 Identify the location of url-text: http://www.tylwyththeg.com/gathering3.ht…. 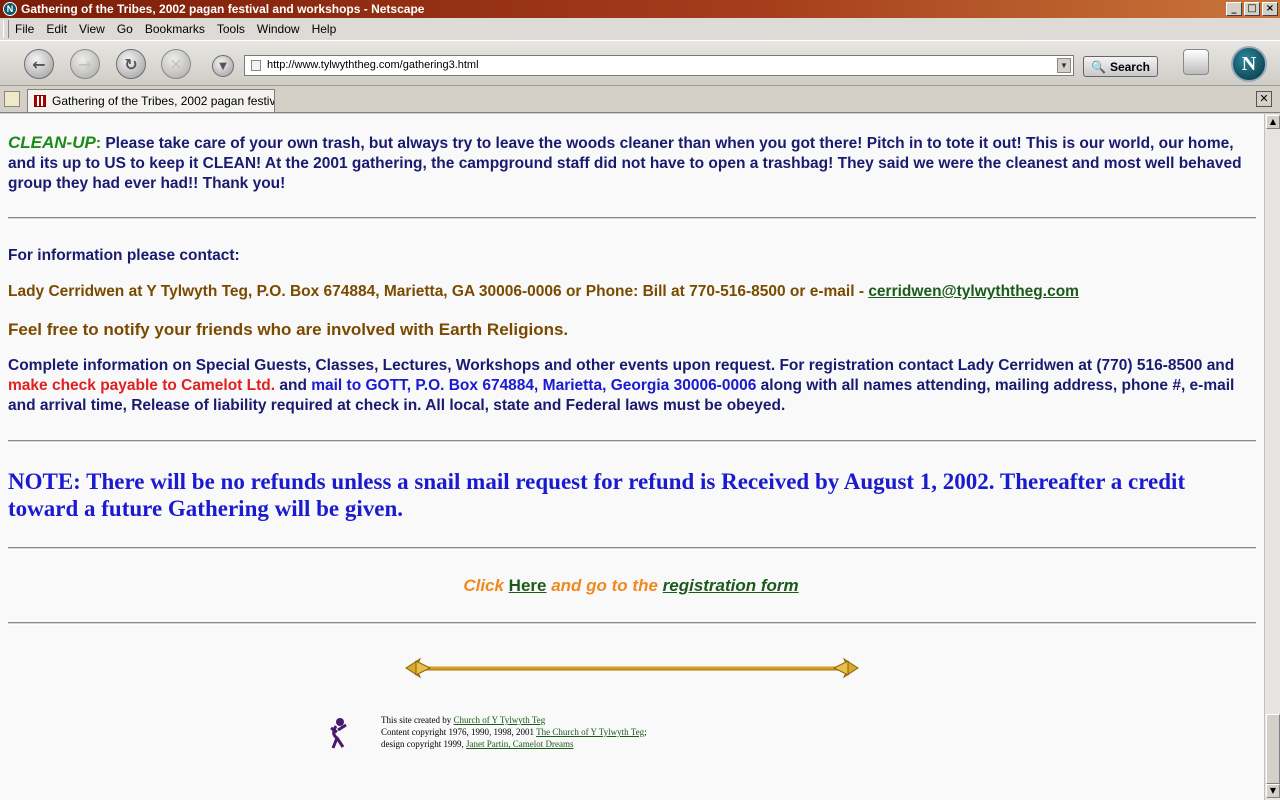
(373, 65).